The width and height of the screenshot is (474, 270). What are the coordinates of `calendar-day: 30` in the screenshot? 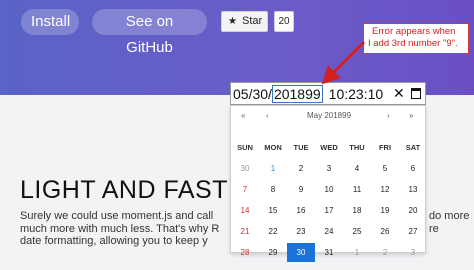 It's located at (245, 168).